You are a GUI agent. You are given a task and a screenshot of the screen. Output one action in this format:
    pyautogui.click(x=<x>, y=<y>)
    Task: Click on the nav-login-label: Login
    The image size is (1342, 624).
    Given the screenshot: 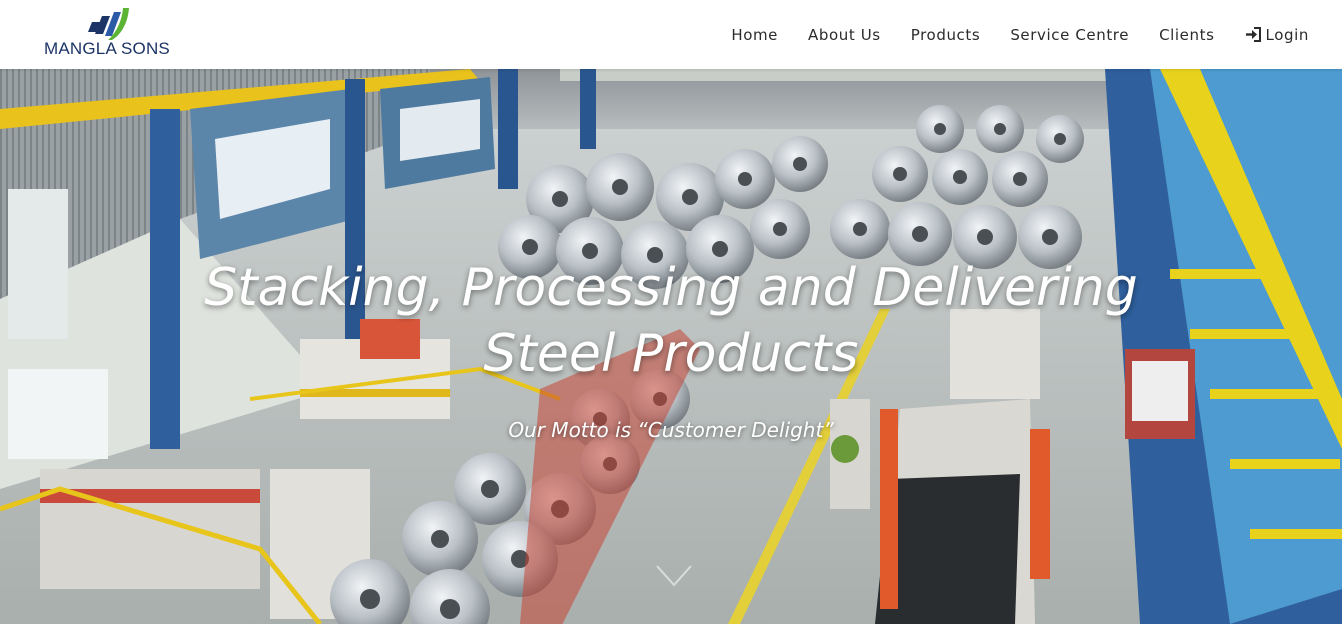 What is the action you would take?
    pyautogui.click(x=1287, y=34)
    